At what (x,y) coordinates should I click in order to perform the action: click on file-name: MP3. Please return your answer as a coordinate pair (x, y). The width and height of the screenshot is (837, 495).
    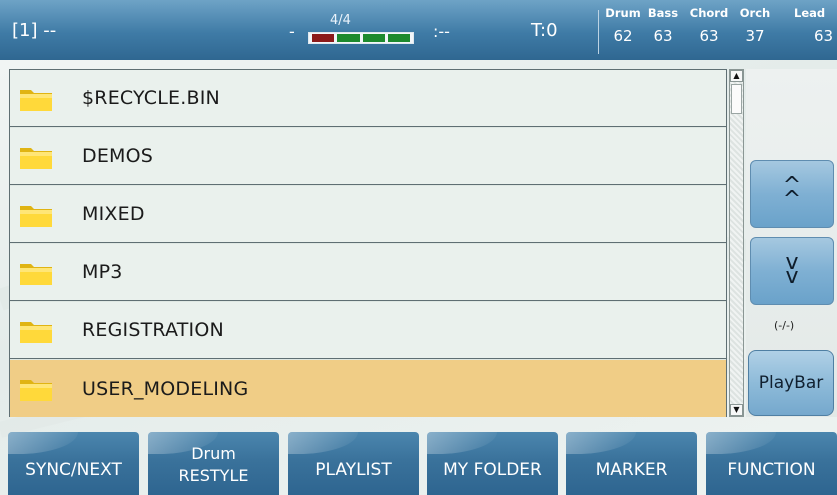
    Looking at the image, I should click on (102, 272).